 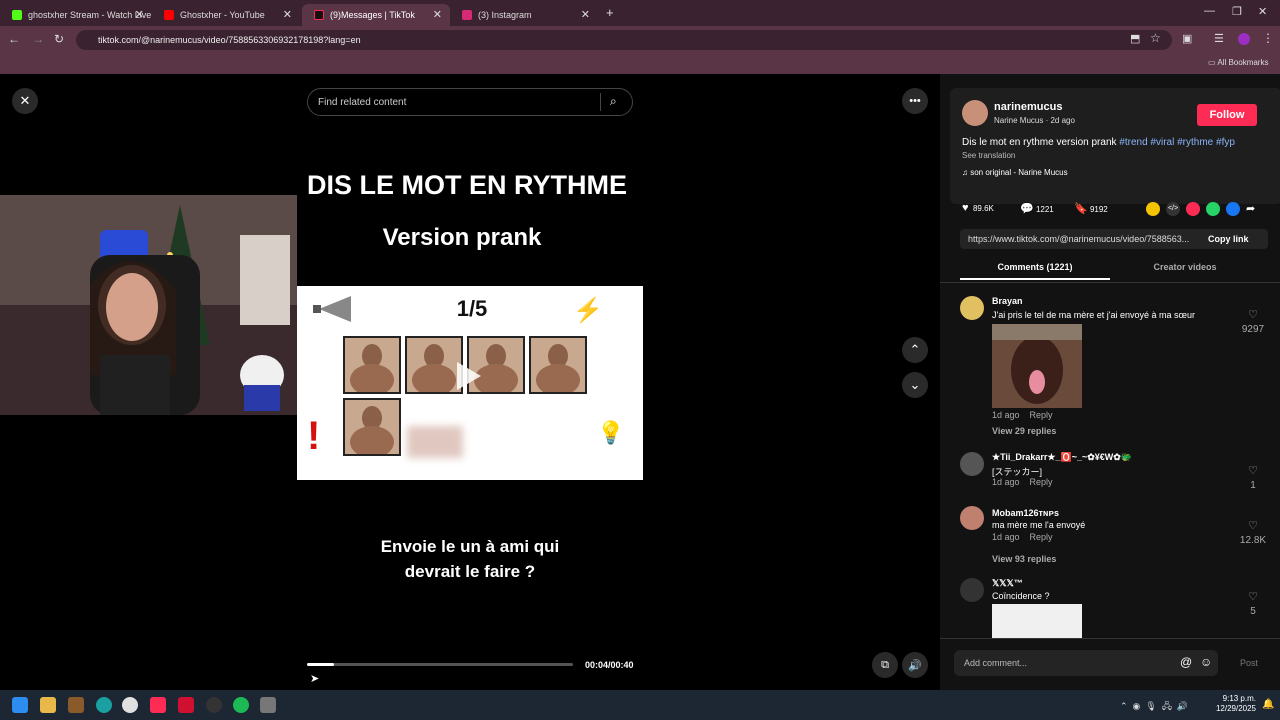 What do you see at coordinates (505, 15) in the screenshot?
I see `tab-title: (3) Instagram` at bounding box center [505, 15].